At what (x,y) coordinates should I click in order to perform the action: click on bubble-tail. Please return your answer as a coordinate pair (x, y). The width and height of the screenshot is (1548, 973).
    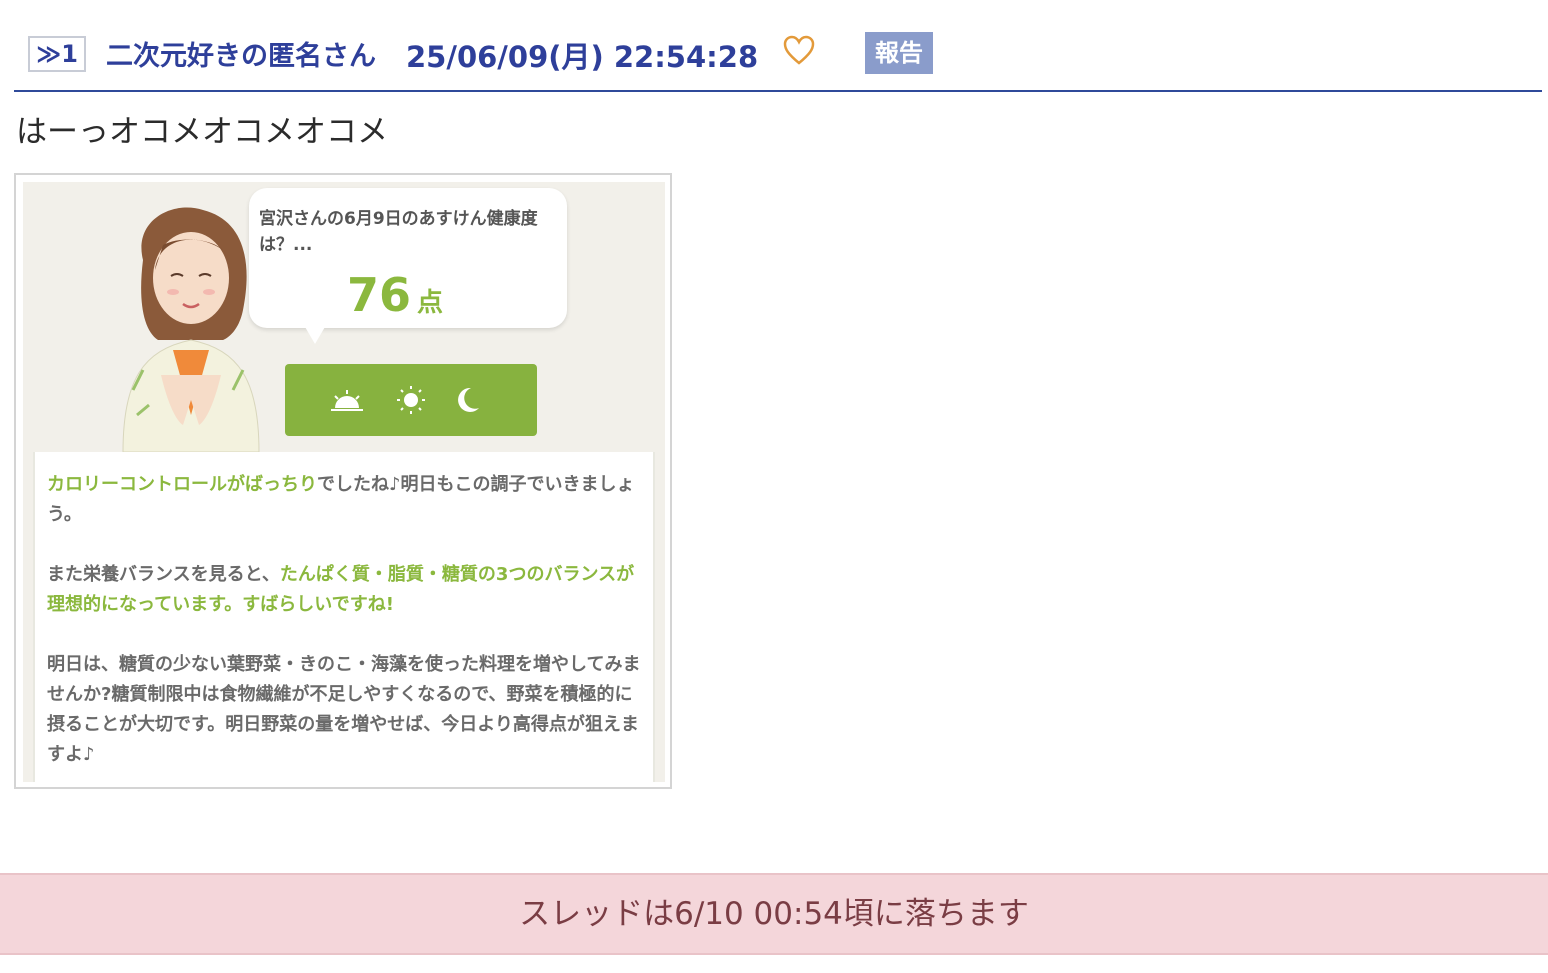
    Looking at the image, I should click on (315, 332).